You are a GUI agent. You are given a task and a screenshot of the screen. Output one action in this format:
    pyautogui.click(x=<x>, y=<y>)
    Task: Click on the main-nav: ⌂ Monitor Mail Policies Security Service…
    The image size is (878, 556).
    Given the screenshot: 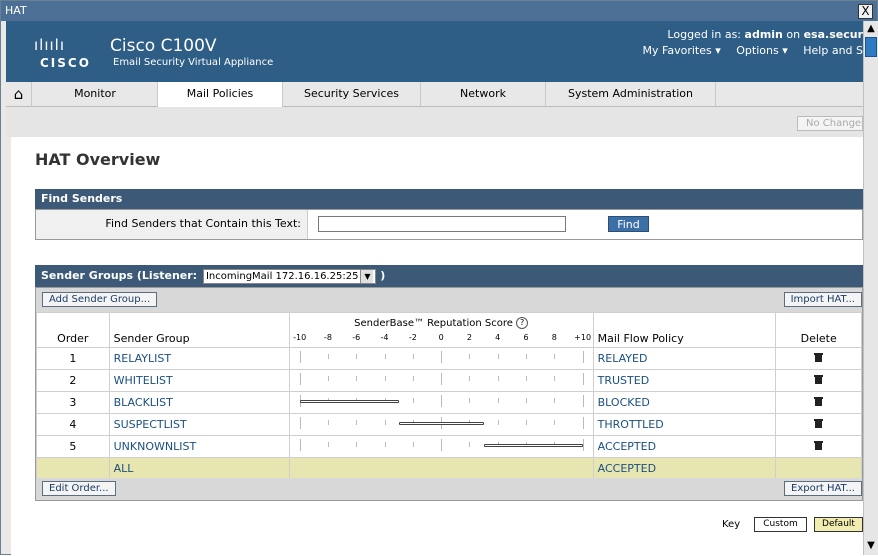 What is the action you would take?
    pyautogui.click(x=434, y=94)
    